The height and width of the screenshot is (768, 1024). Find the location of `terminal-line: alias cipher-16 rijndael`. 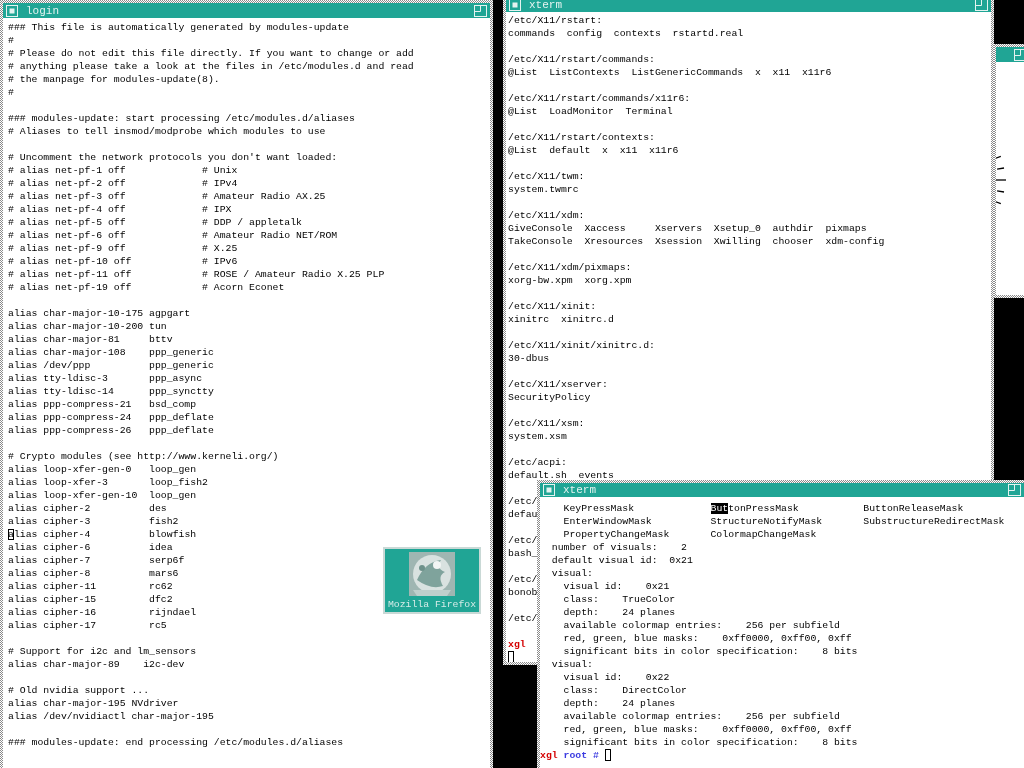

terminal-line: alias cipher-16 rijndael is located at coordinates (102, 612).